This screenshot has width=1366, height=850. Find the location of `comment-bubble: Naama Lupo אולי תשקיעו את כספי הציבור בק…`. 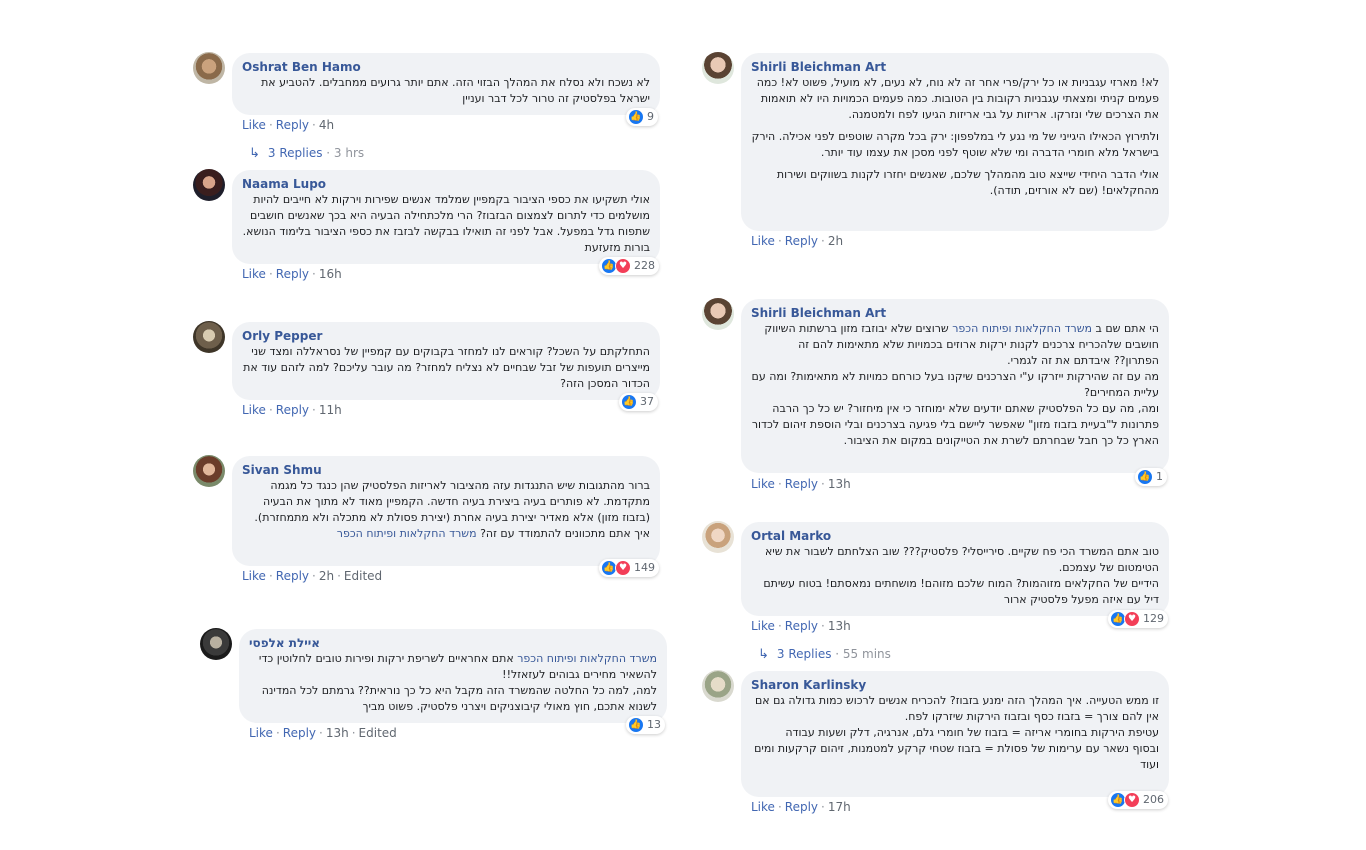

comment-bubble: Naama Lupo אולי תשקיעו את כספי הציבור בק… is located at coordinates (446, 217).